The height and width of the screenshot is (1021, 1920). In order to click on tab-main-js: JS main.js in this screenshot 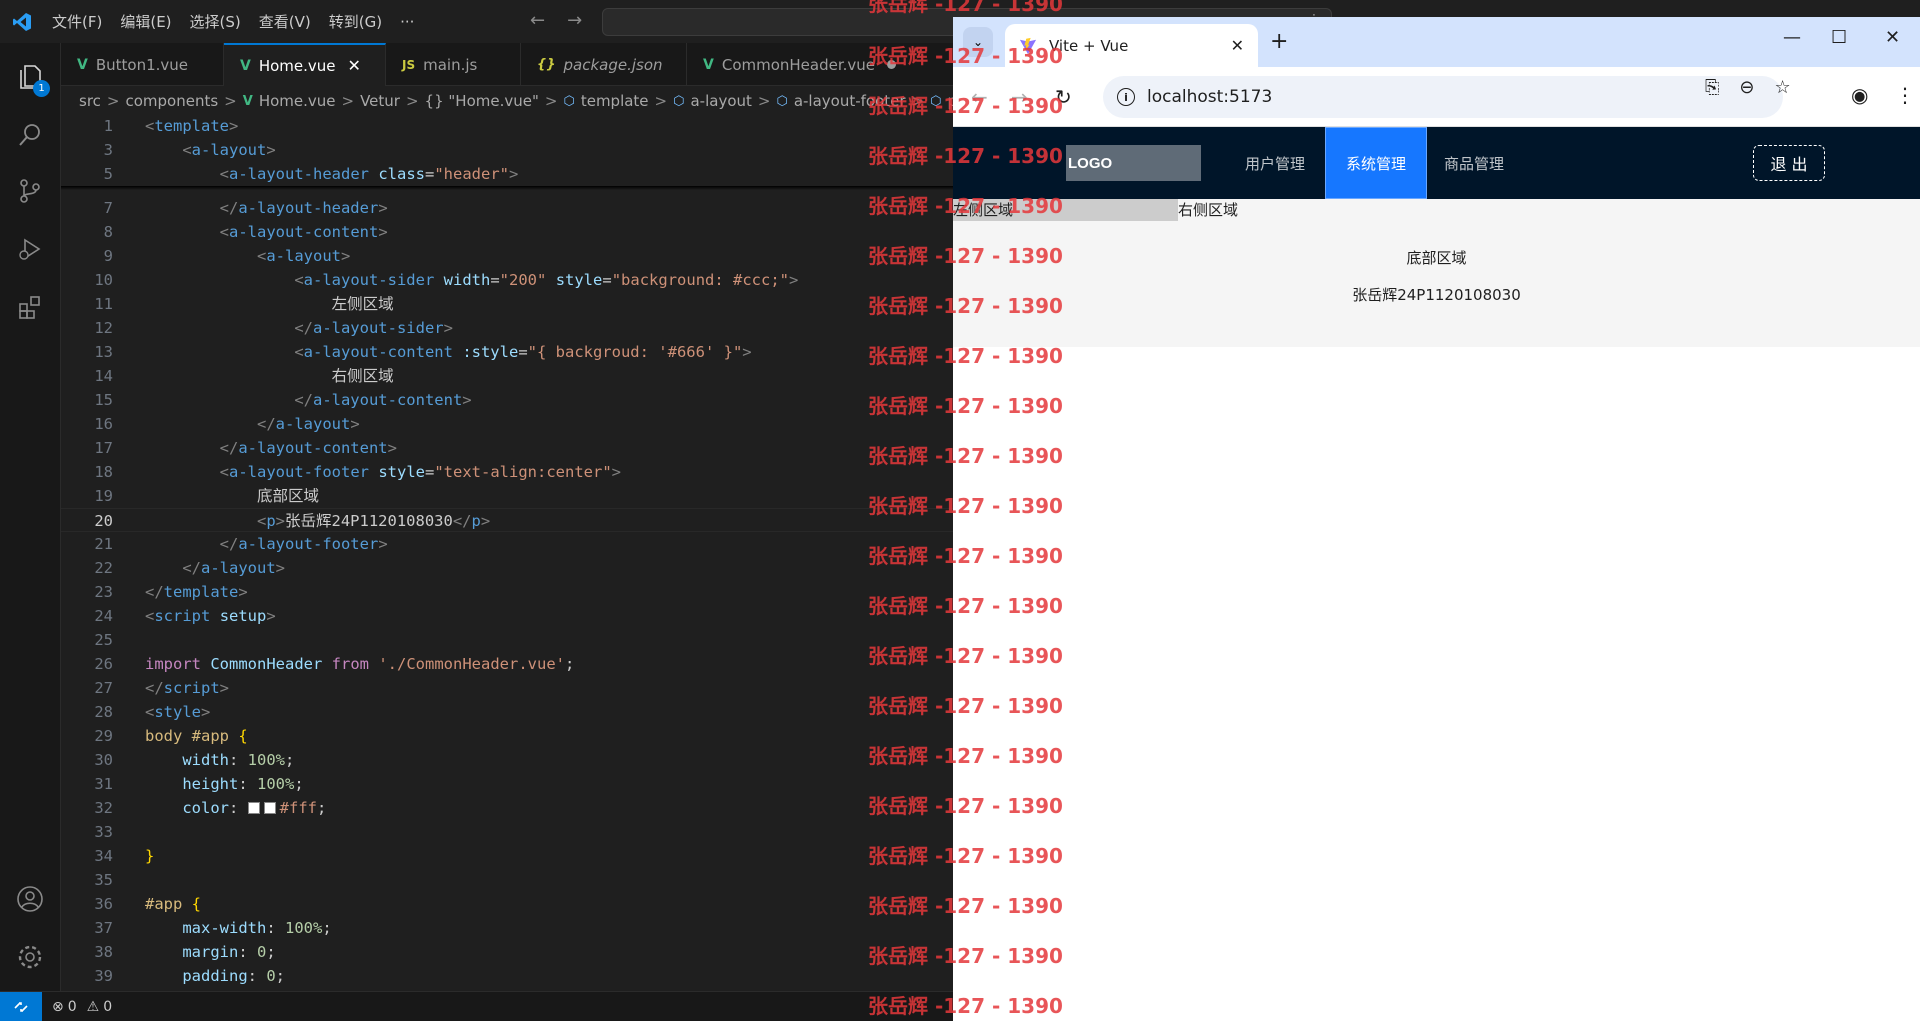, I will do `click(453, 64)`.